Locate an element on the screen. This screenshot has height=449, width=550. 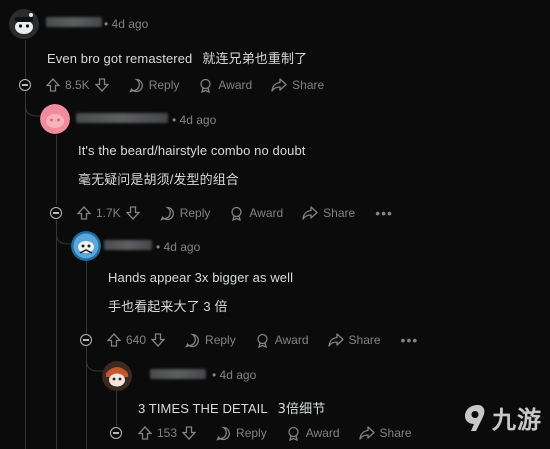
comment-text-en: Hands appear 3x bigger as well is located at coordinates (201, 277).